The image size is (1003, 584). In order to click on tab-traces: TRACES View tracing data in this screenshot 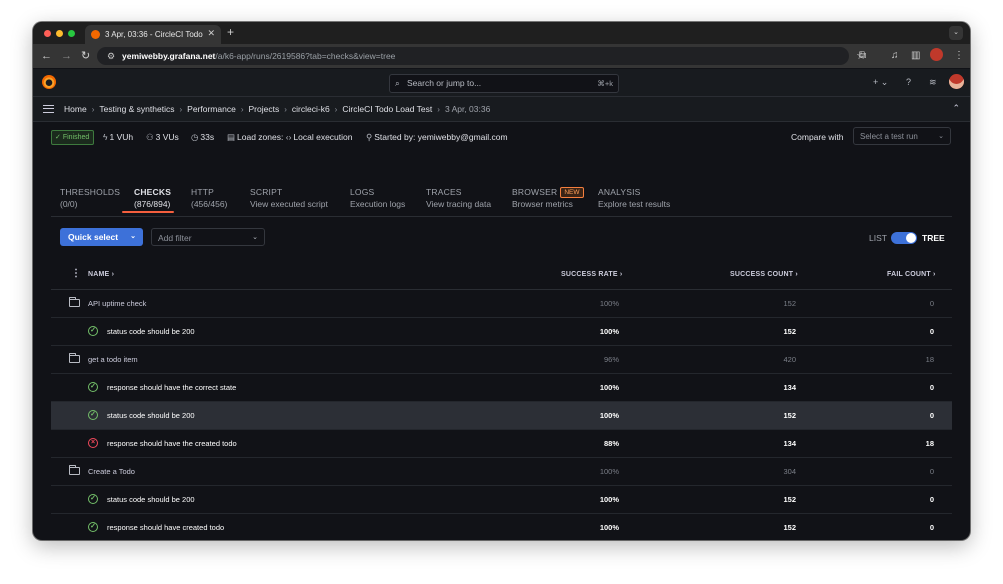, I will do `click(458, 198)`.